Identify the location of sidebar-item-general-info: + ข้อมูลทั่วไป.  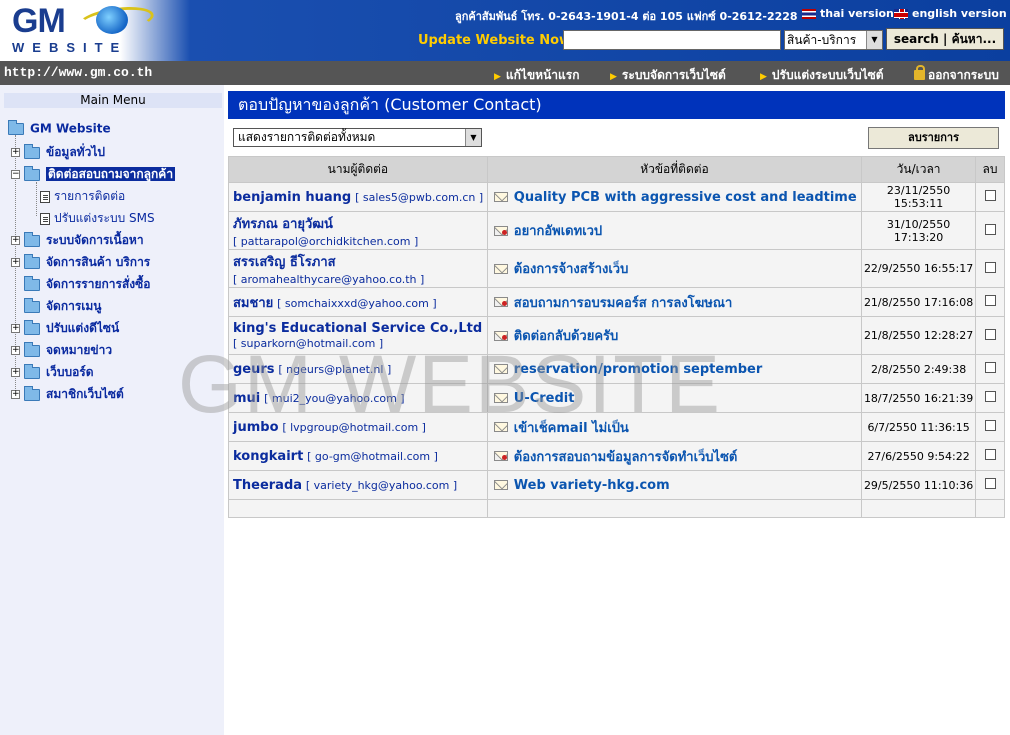
(58, 152).